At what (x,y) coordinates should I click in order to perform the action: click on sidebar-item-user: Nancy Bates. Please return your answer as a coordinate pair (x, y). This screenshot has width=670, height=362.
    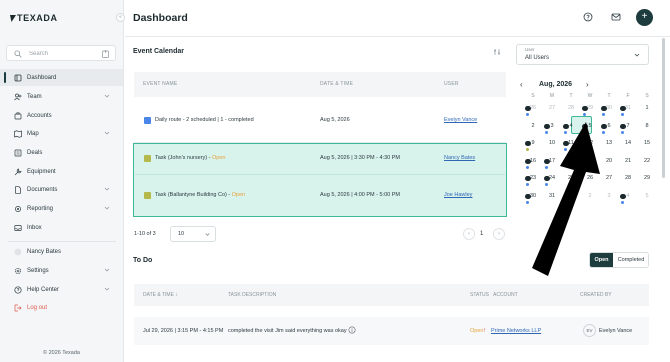
    Looking at the image, I should click on (61, 251).